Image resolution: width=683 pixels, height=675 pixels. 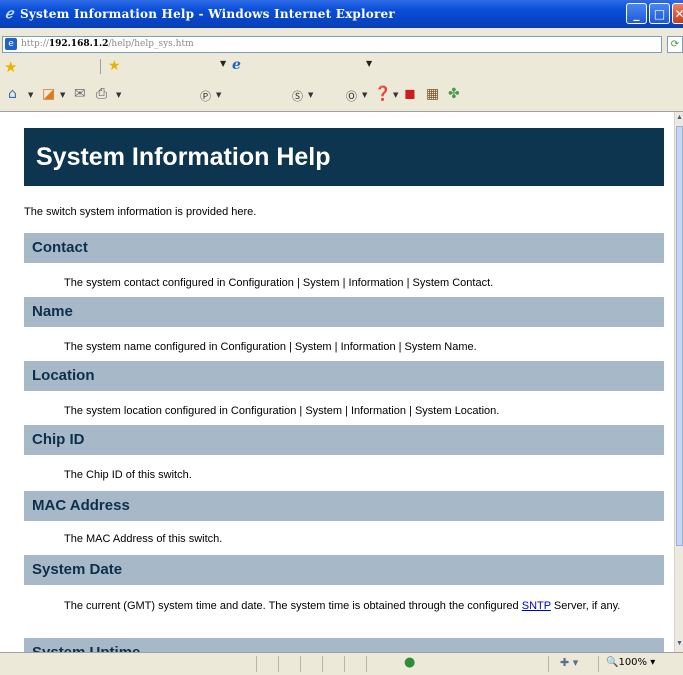 I want to click on add-favorites-icon: ★, so click(x=114, y=66).